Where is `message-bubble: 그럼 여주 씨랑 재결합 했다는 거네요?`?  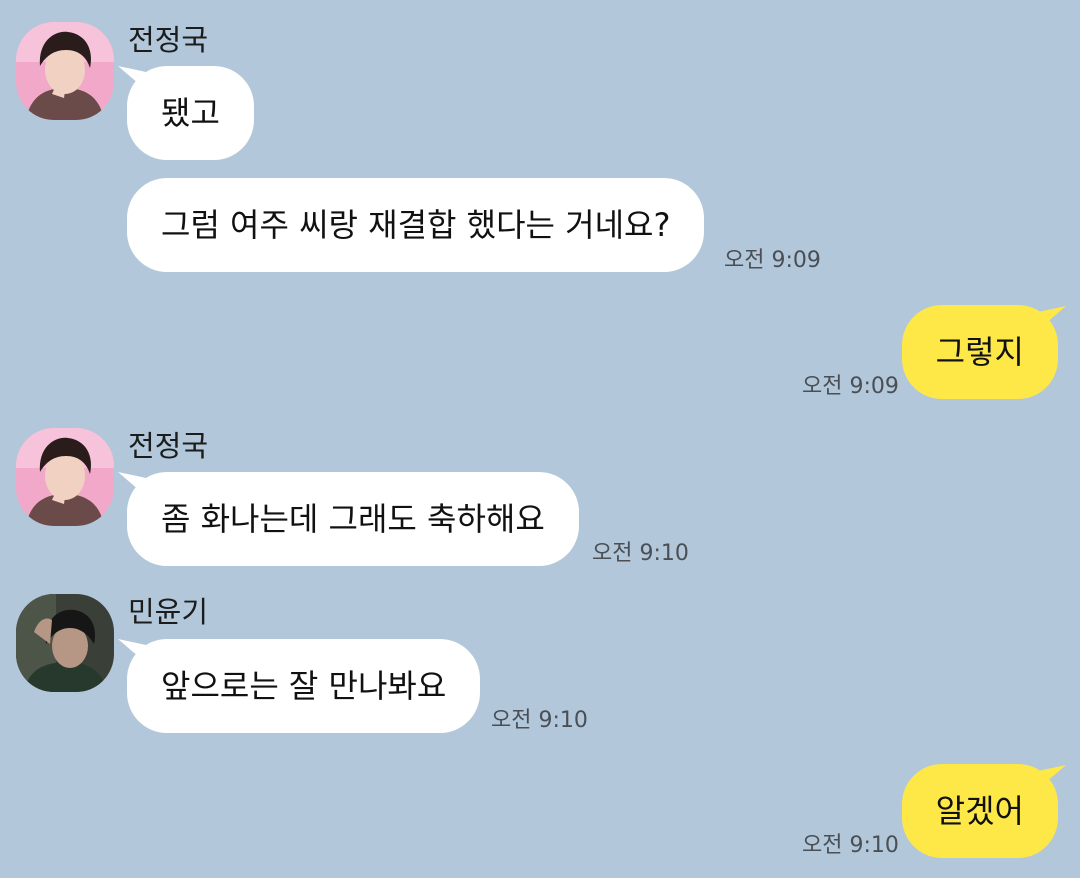
message-bubble: 그럼 여주 씨랑 재결합 했다는 거네요? is located at coordinates (416, 225).